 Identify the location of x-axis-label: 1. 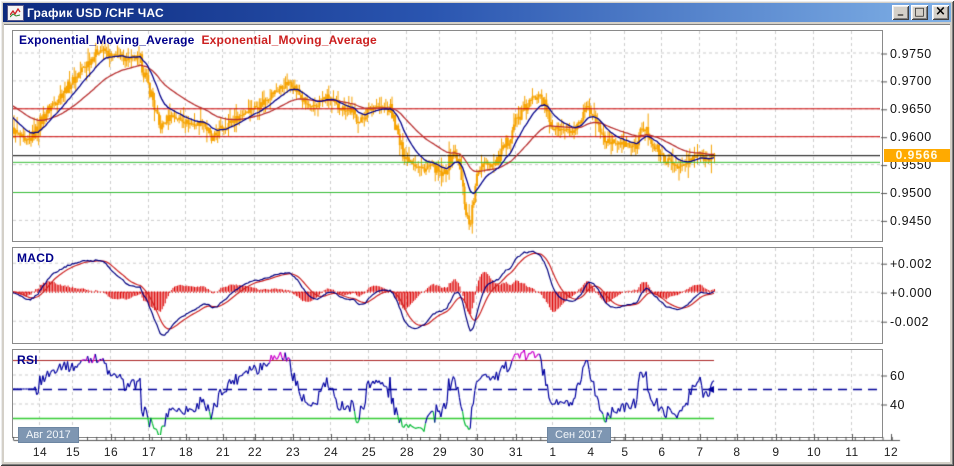
(553, 452).